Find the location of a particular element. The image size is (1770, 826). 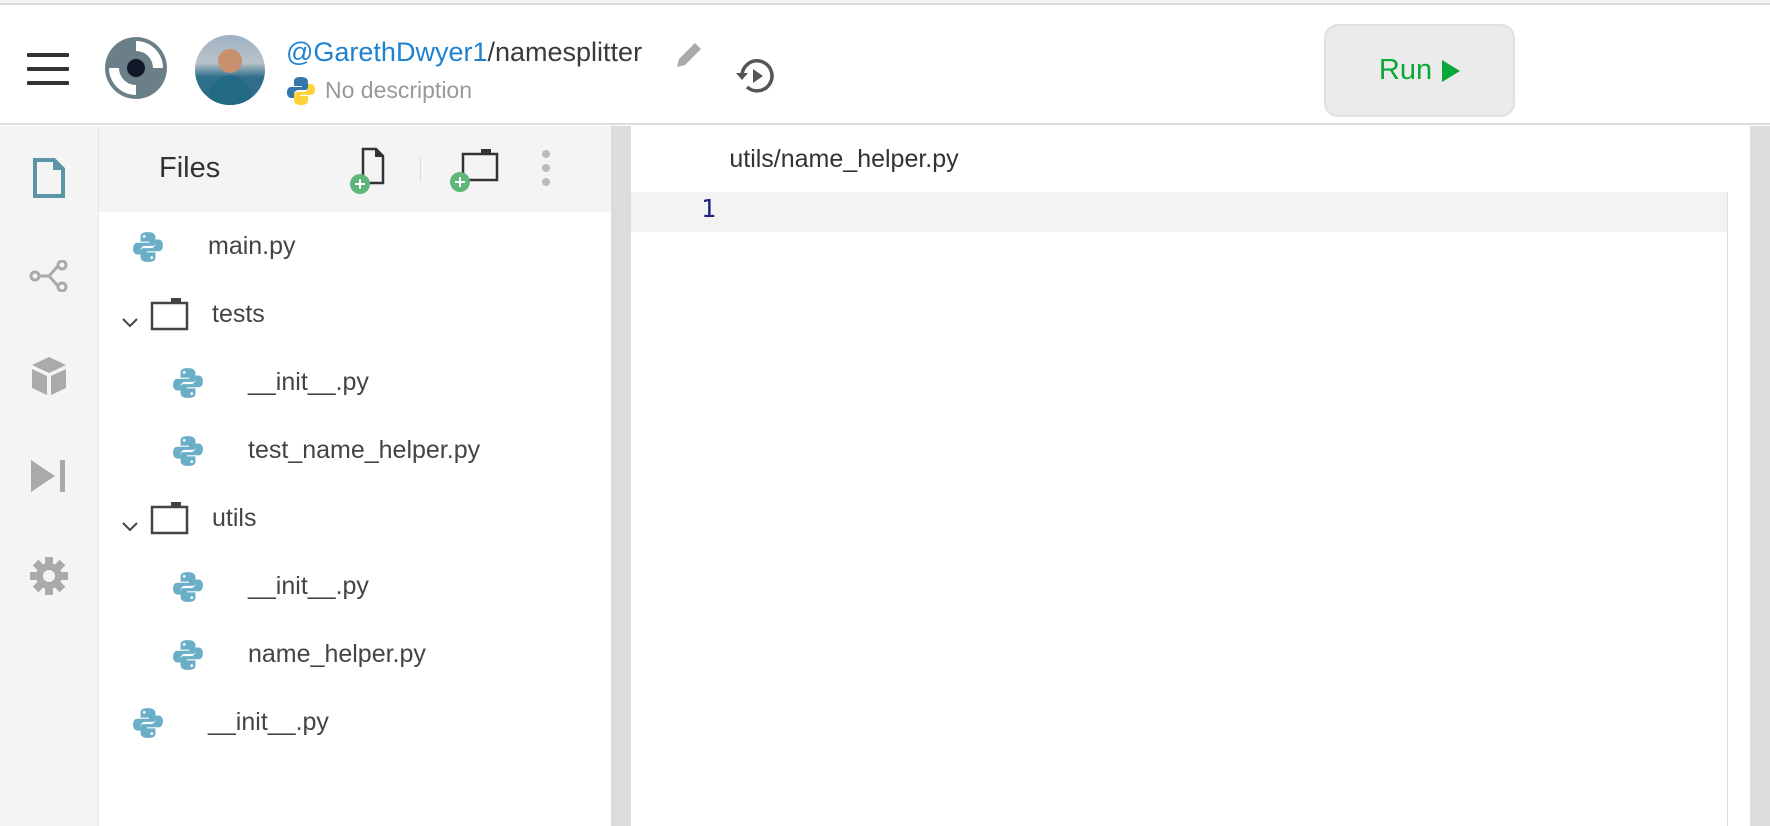

debugger-icon is located at coordinates (49, 476).